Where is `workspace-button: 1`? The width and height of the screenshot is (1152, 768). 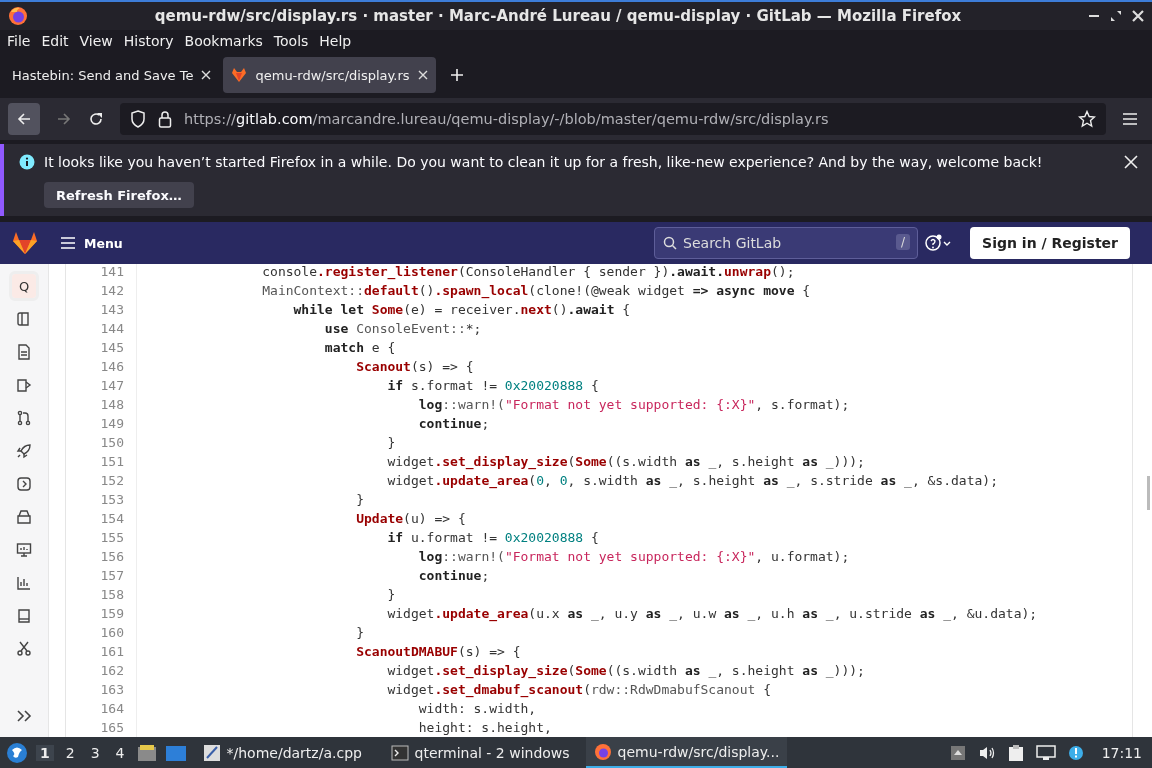 workspace-button: 1 is located at coordinates (45, 752).